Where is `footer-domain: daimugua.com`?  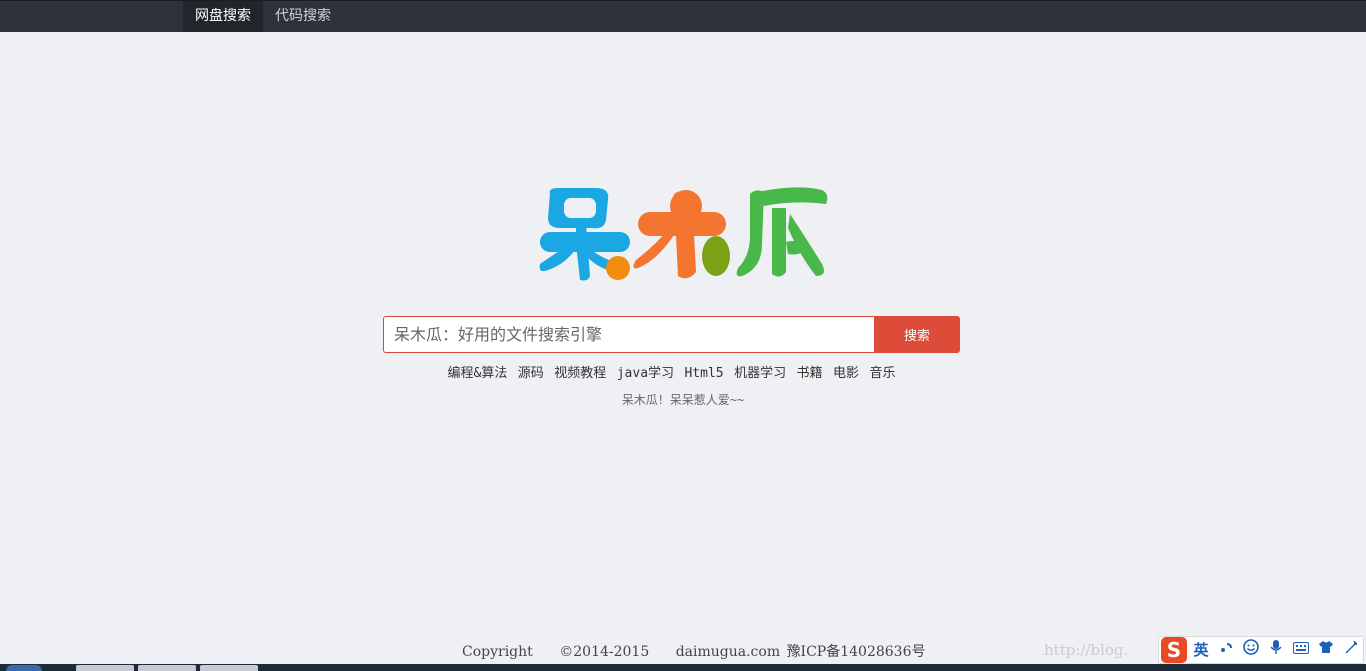 footer-domain: daimugua.com is located at coordinates (728, 652).